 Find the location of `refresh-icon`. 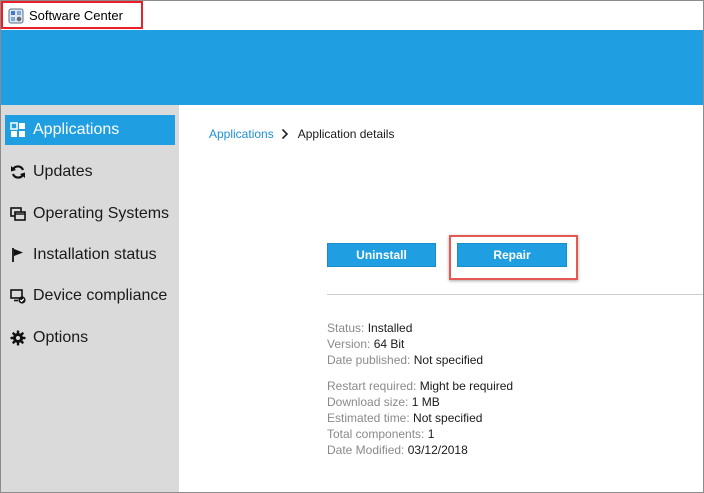

refresh-icon is located at coordinates (18, 172).